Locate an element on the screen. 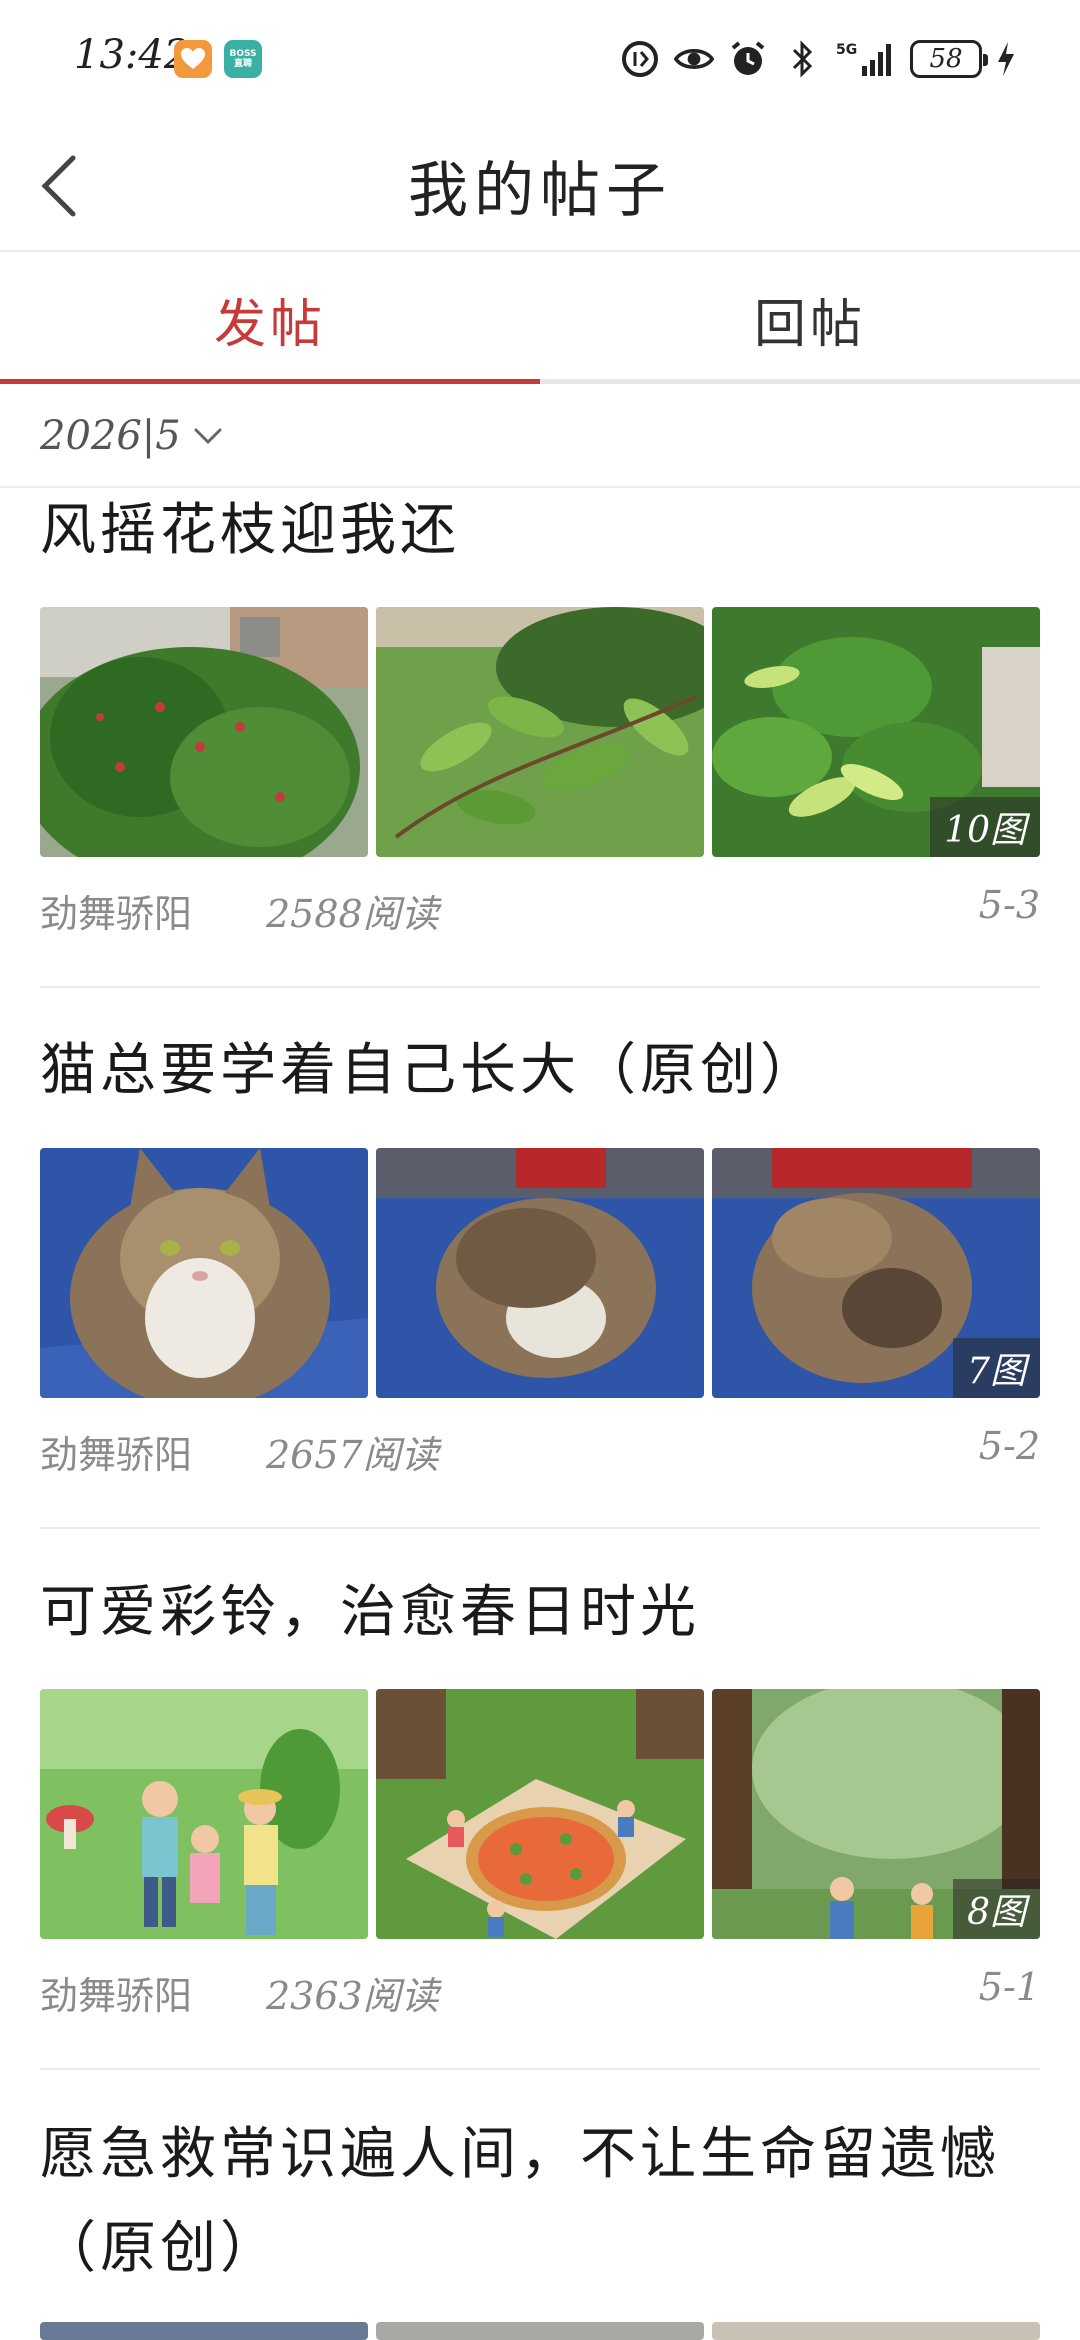  post-card: 愿急救常识遍人间，不让生命留遗憾（原创） is located at coordinates (540, 2224).